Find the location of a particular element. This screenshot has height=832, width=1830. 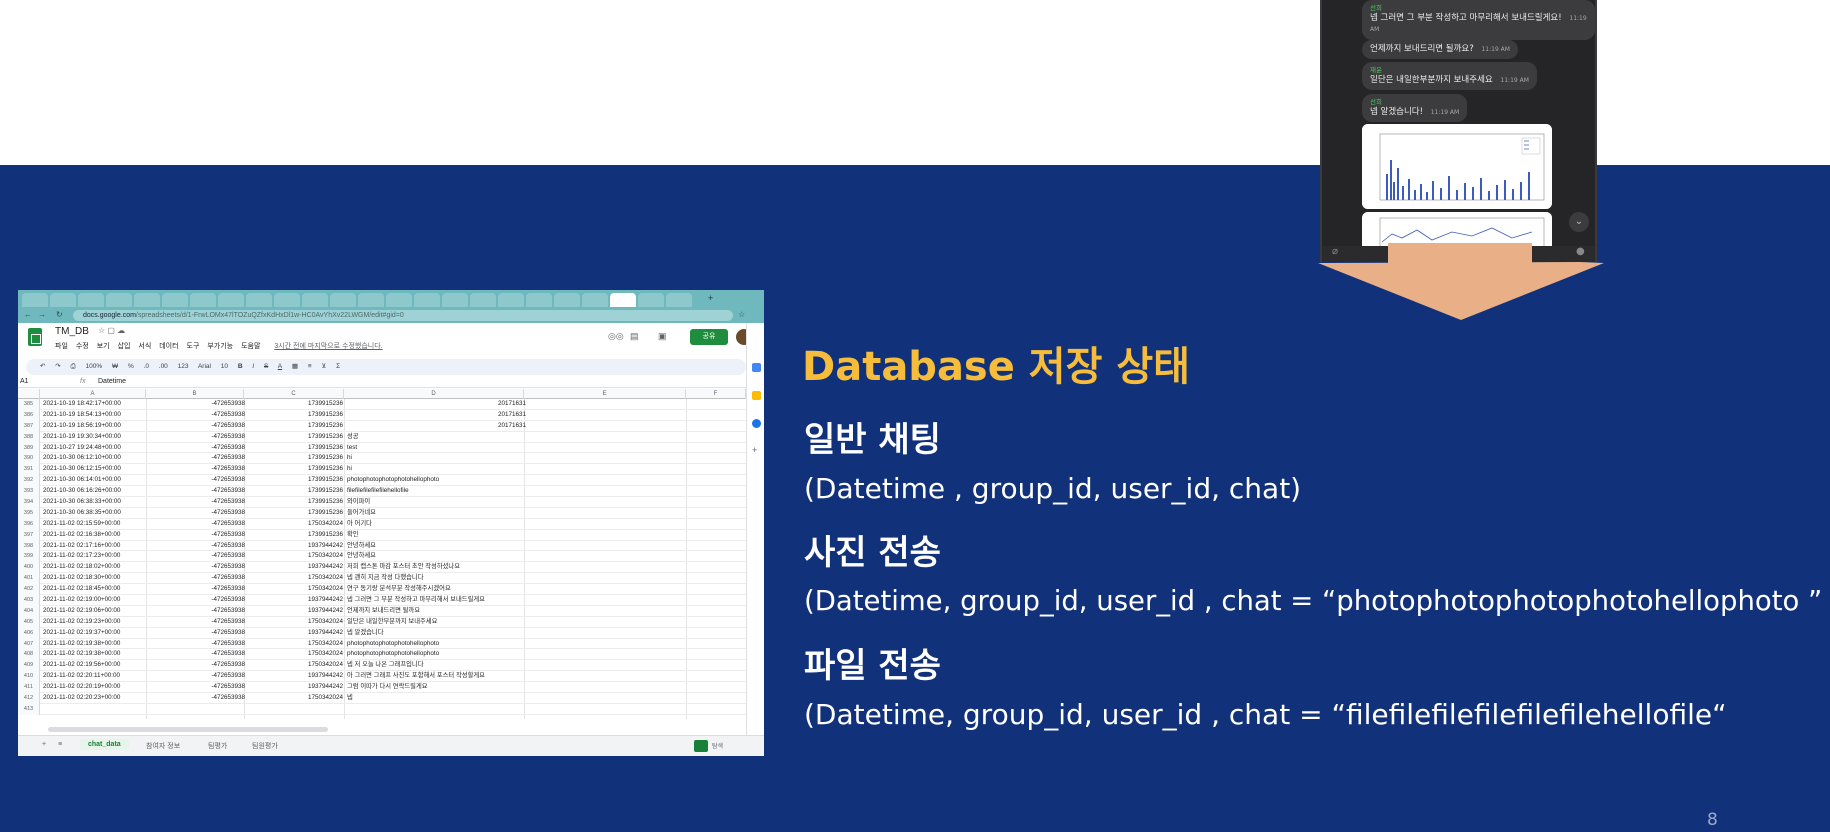

column-header: A is located at coordinates (93, 394).